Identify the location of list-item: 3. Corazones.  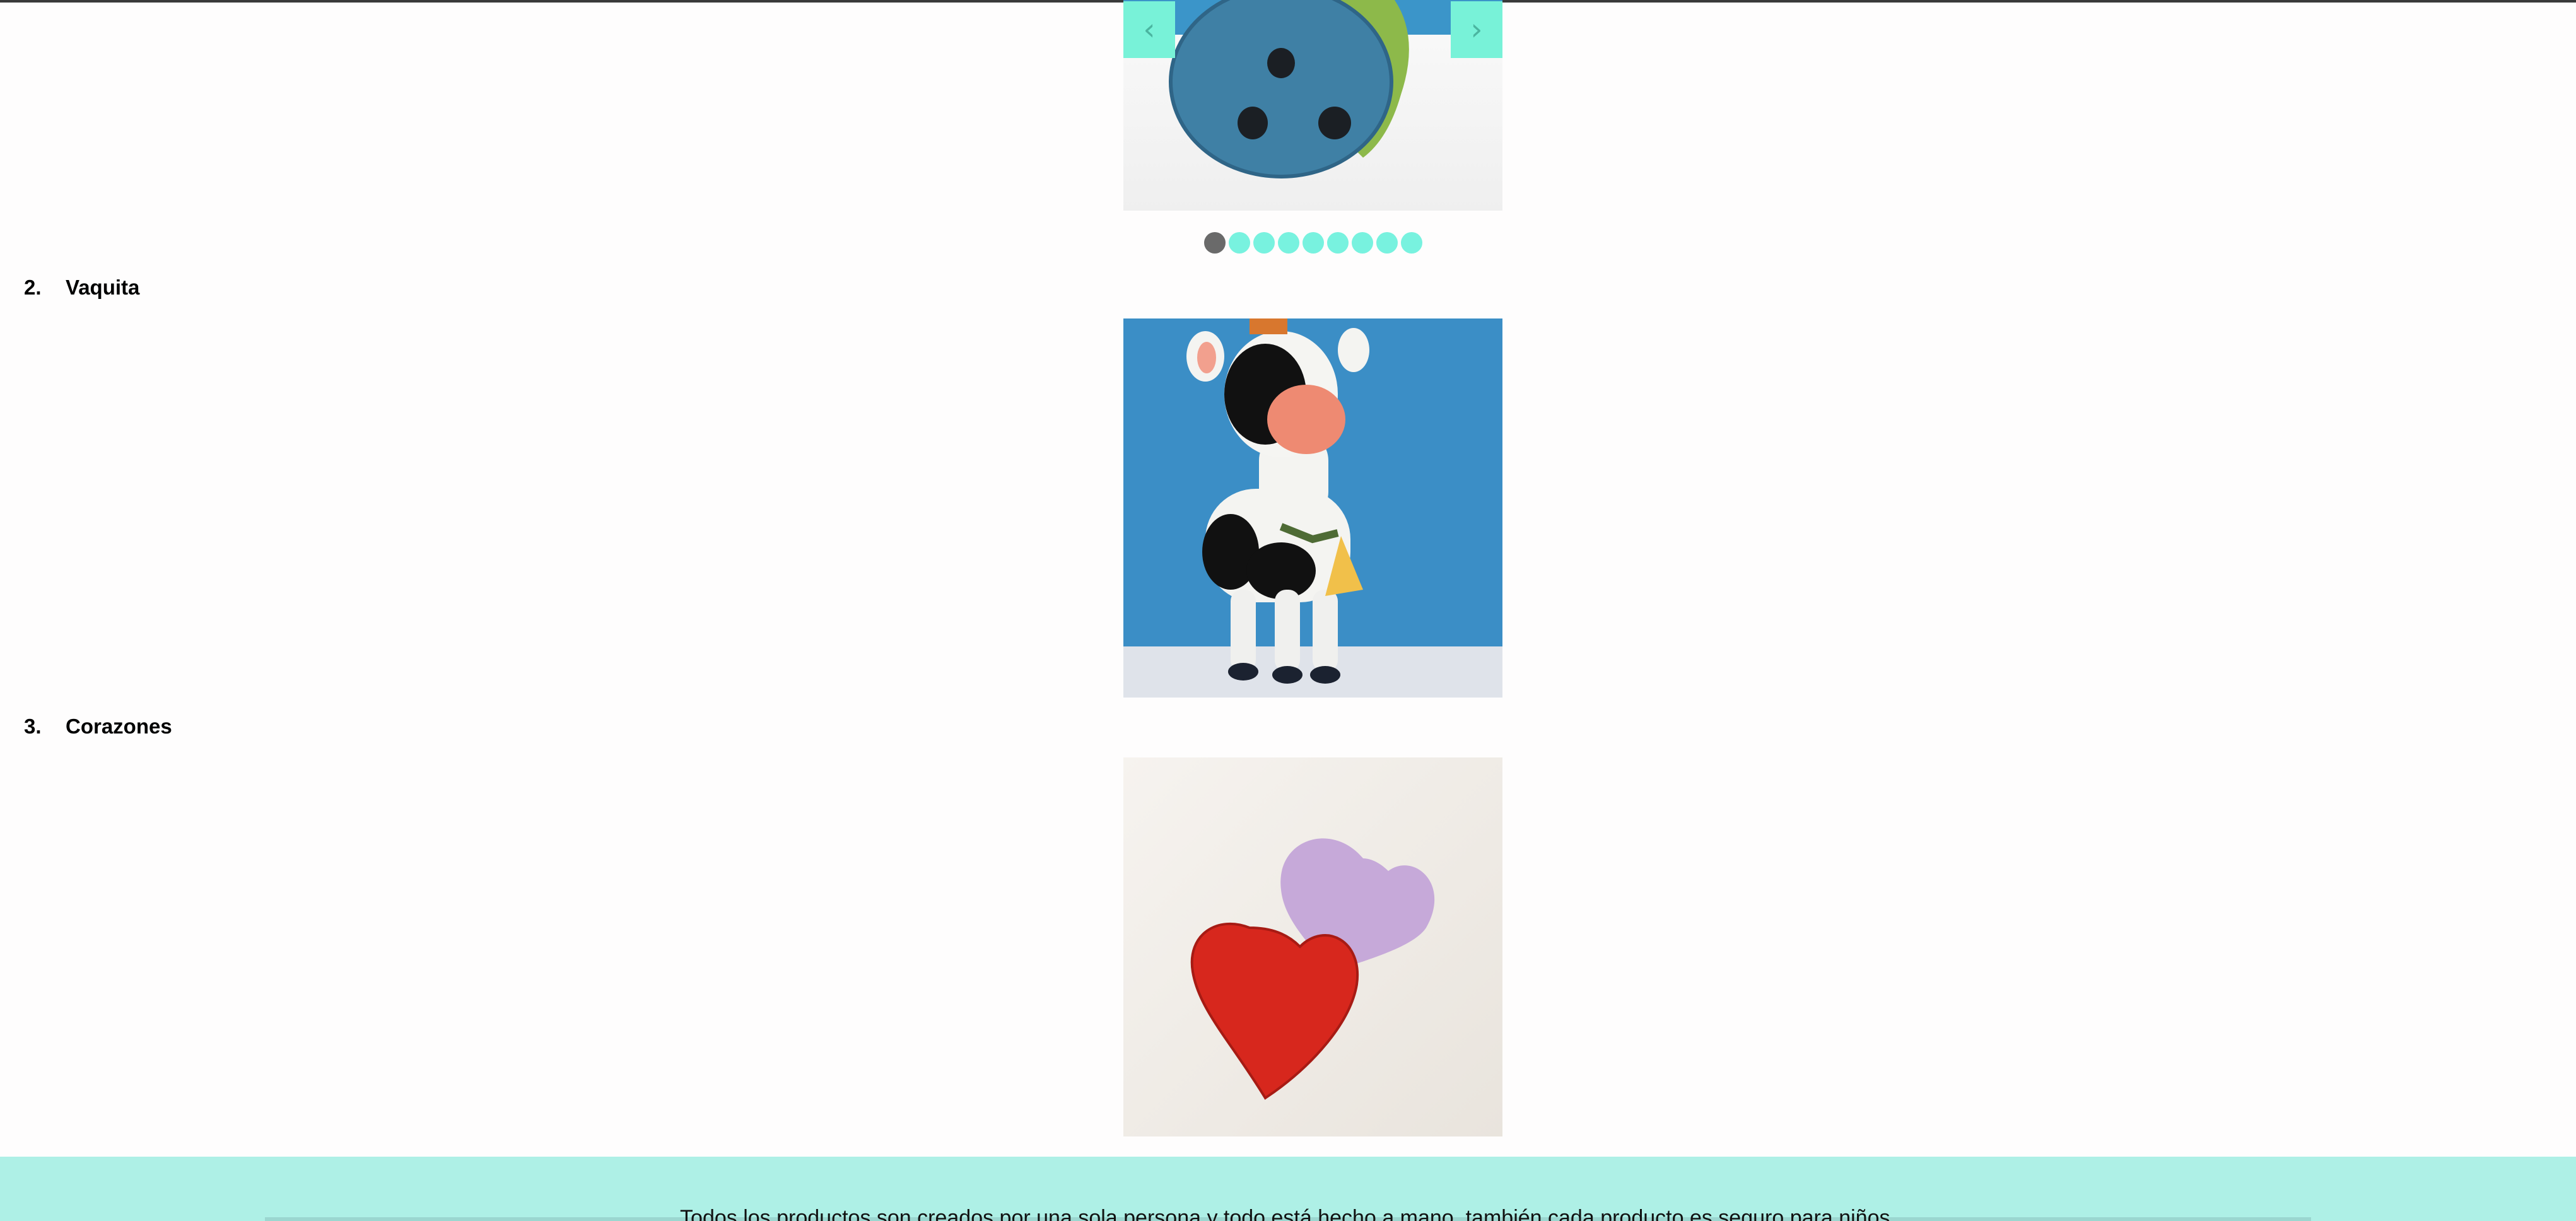
(98, 727).